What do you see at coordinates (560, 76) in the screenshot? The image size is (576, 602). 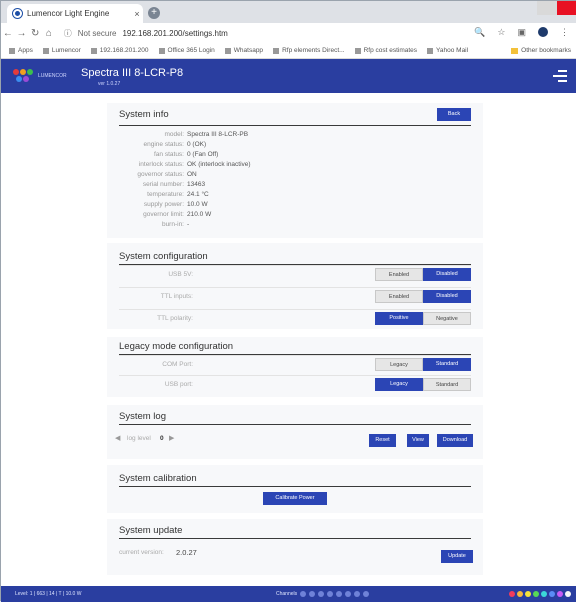 I see `menu-toggle-icon` at bounding box center [560, 76].